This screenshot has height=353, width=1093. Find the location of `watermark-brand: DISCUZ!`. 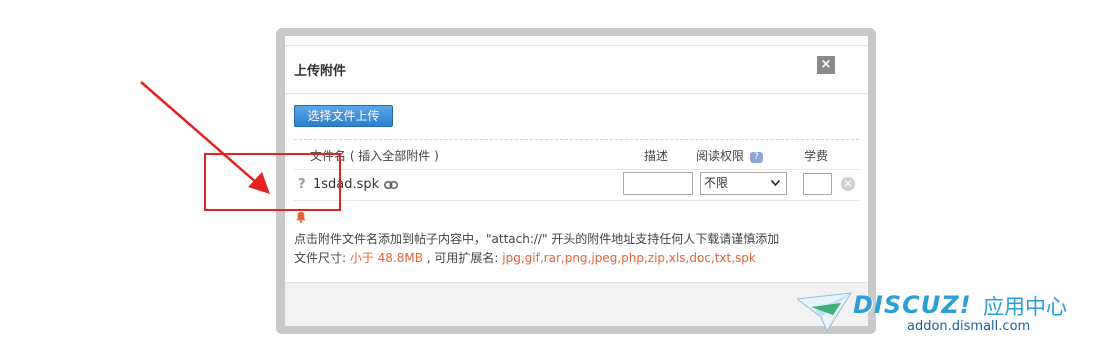

watermark-brand: DISCUZ! is located at coordinates (912, 305).